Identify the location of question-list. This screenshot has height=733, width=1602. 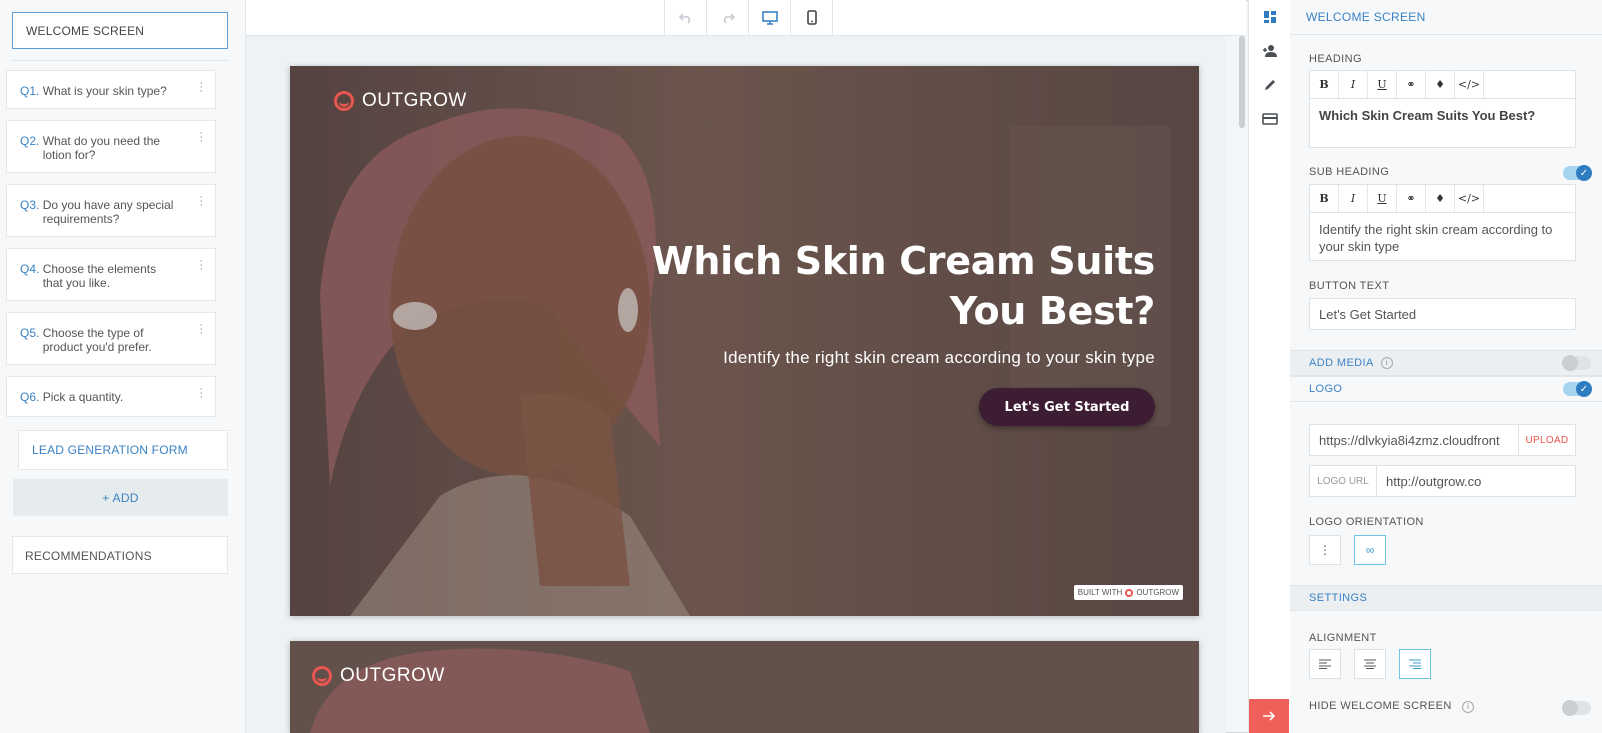
(120, 60).